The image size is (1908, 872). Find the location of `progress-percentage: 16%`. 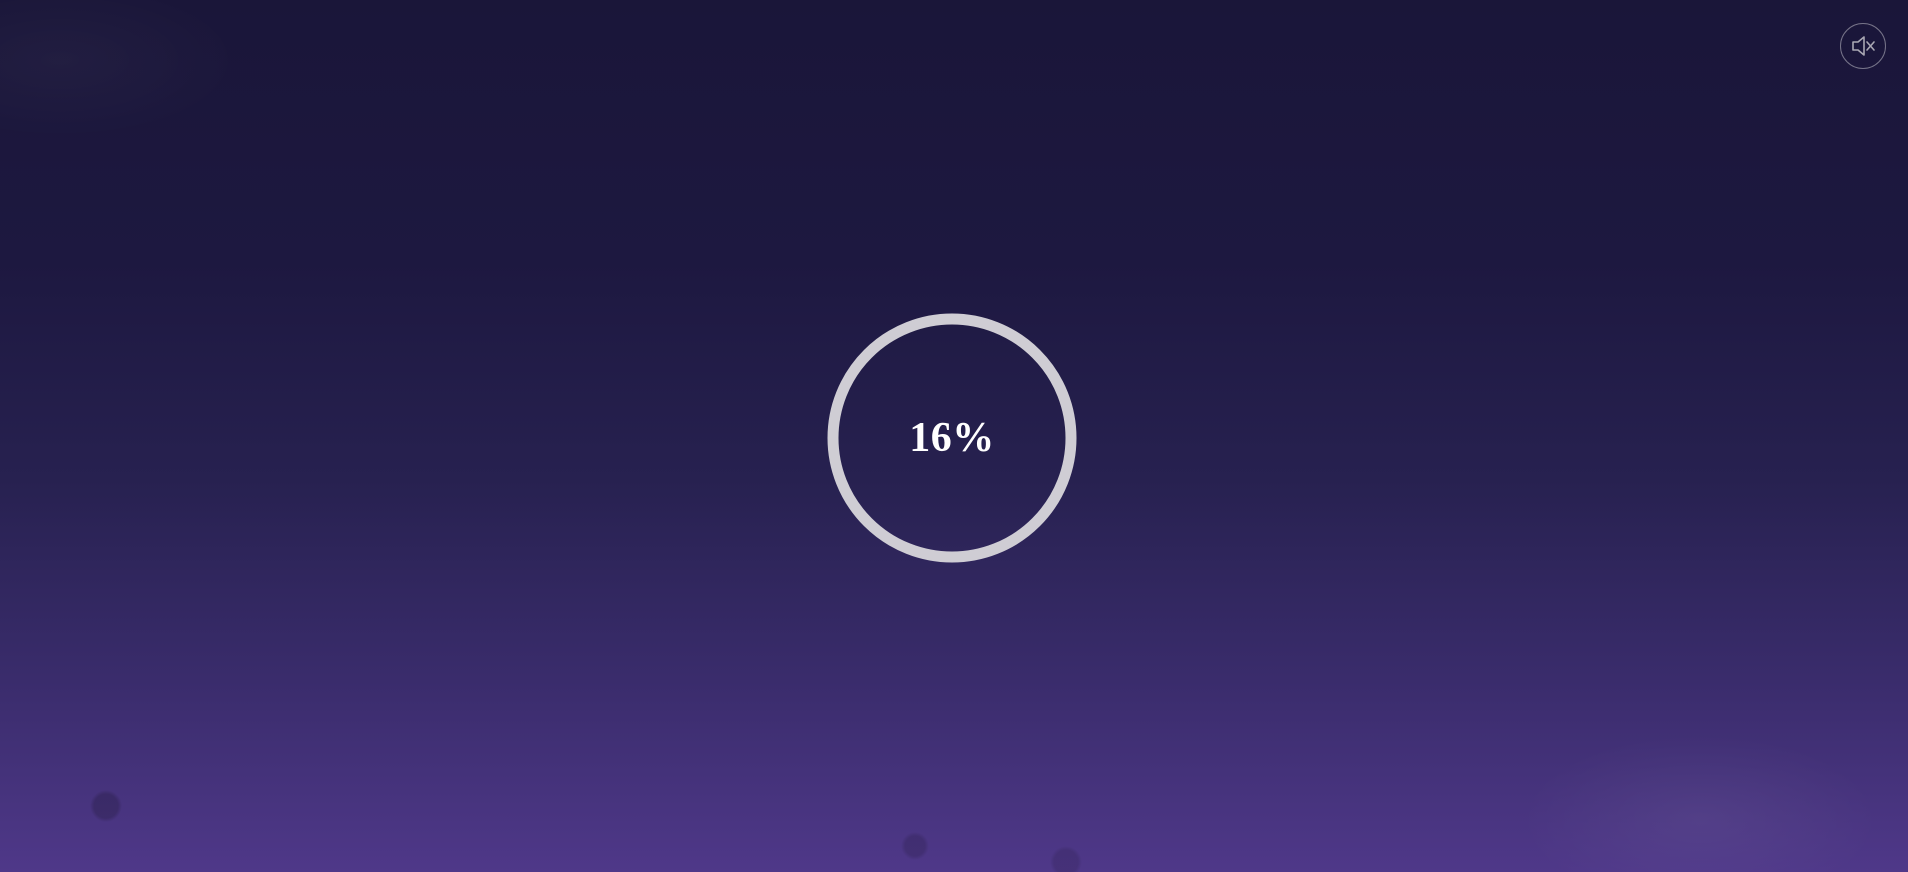

progress-percentage: 16% is located at coordinates (952, 438).